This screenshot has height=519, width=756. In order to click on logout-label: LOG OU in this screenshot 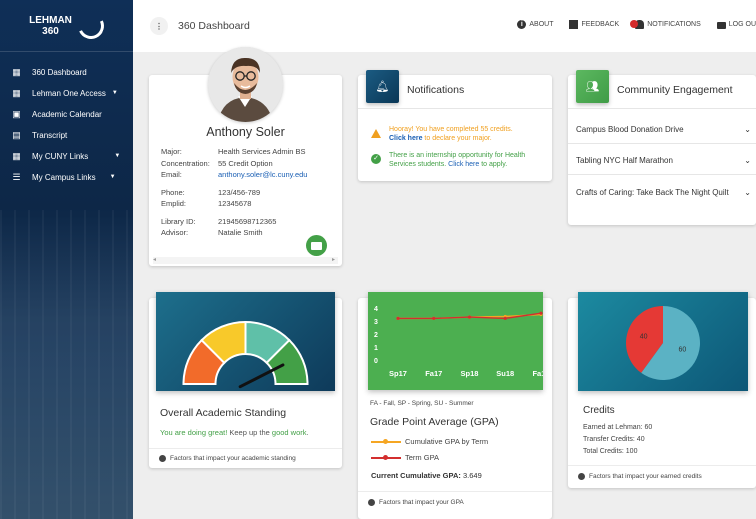, I will do `click(742, 24)`.